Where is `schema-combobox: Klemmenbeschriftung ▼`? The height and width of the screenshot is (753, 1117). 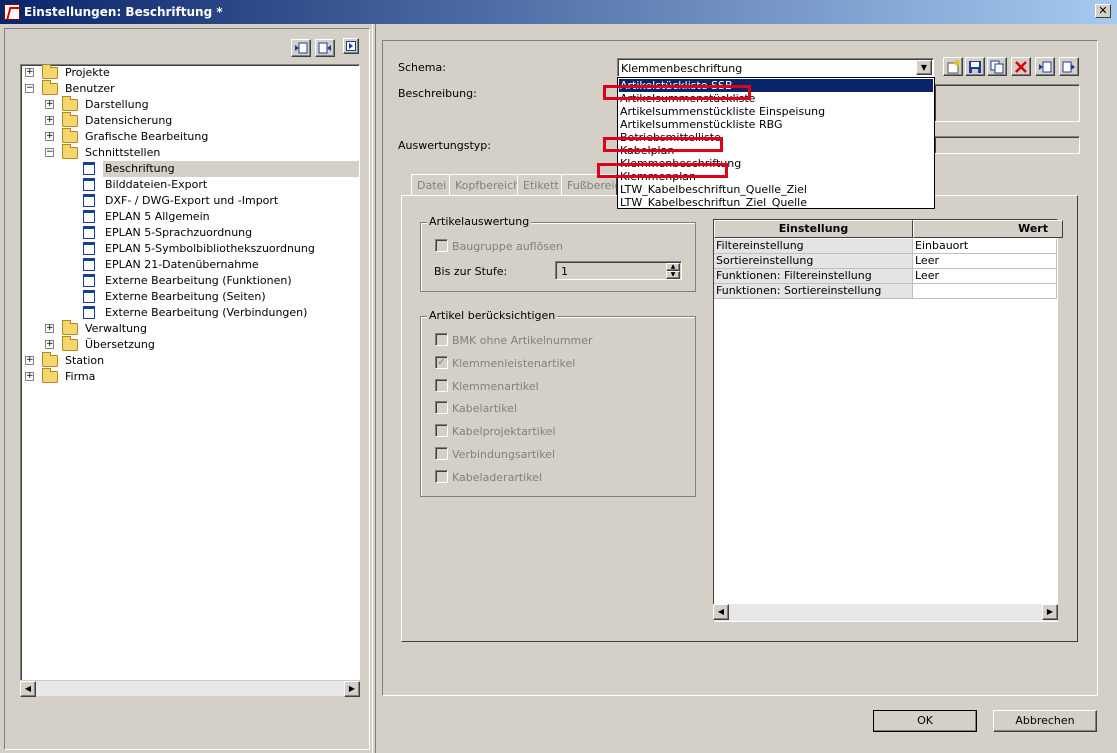 schema-combobox: Klemmenbeschriftung ▼ is located at coordinates (775, 67).